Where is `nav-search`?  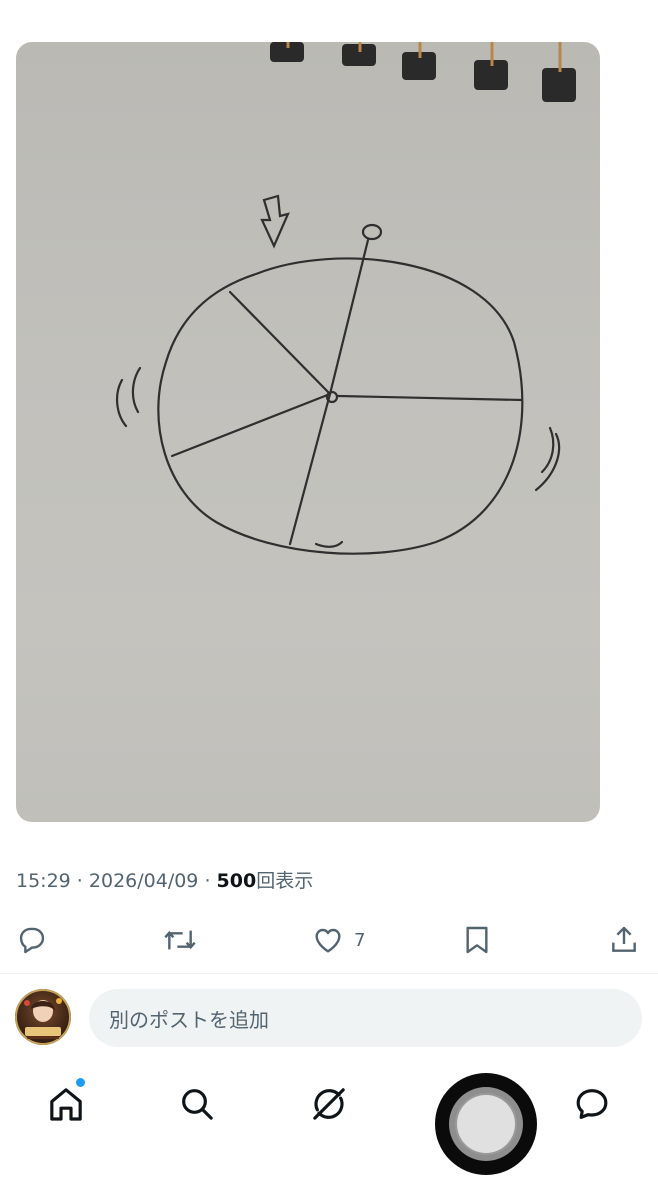
nav-search is located at coordinates (197, 1104).